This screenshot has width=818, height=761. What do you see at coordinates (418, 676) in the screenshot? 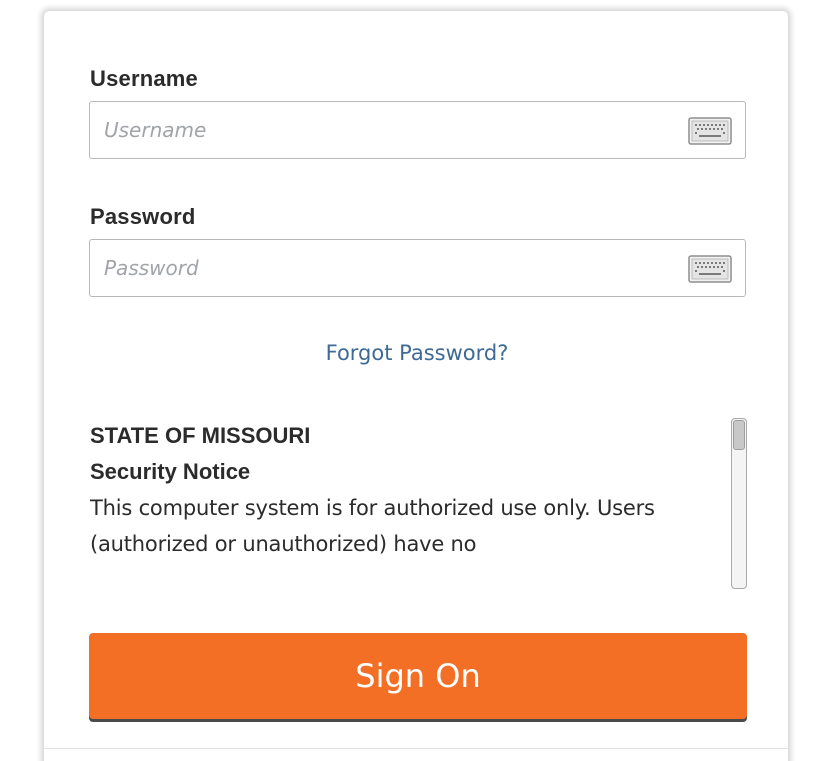
I see `sign-on-button: Sign On` at bounding box center [418, 676].